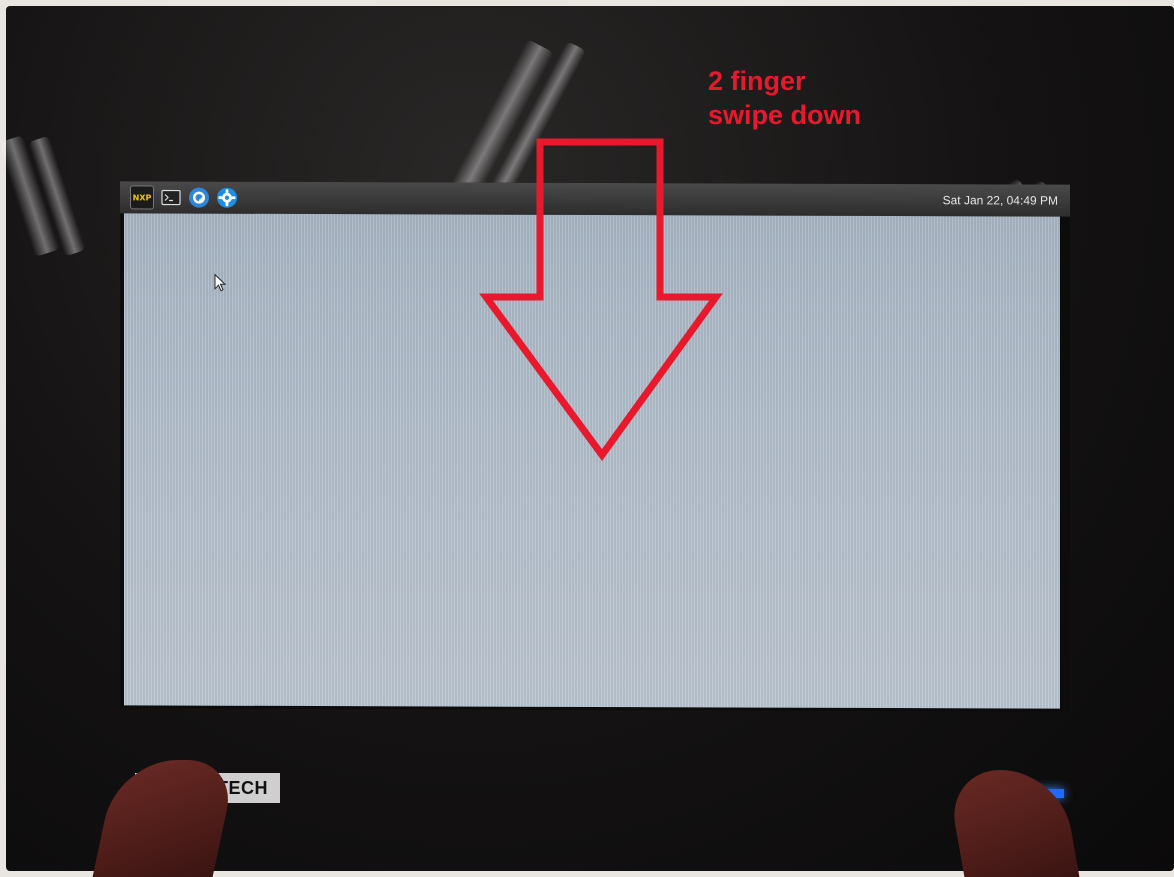 The height and width of the screenshot is (877, 1174). I want to click on swipe-down-arrow-icon, so click(601, 299).